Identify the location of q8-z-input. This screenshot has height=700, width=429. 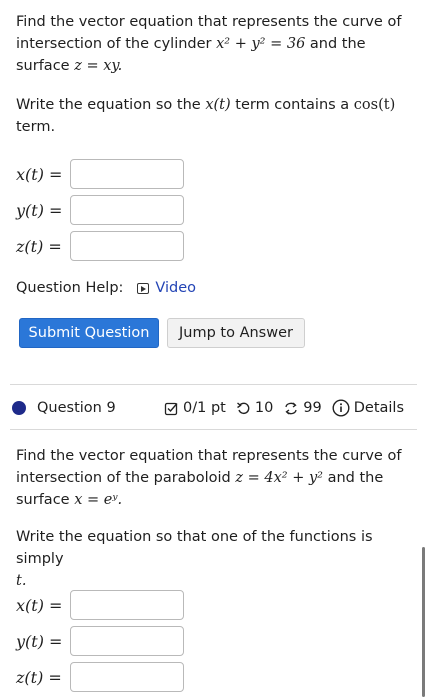
(127, 246).